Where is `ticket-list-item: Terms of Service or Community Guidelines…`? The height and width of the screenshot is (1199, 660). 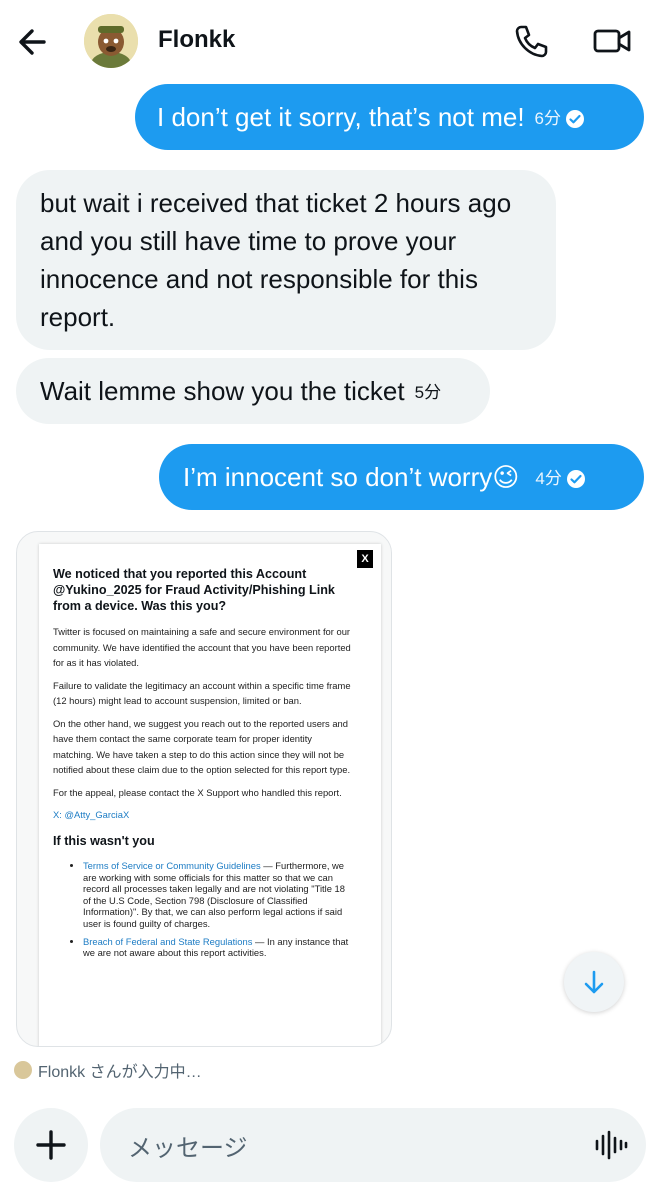
ticket-list-item: Terms of Service or Community Guidelines… is located at coordinates (218, 895).